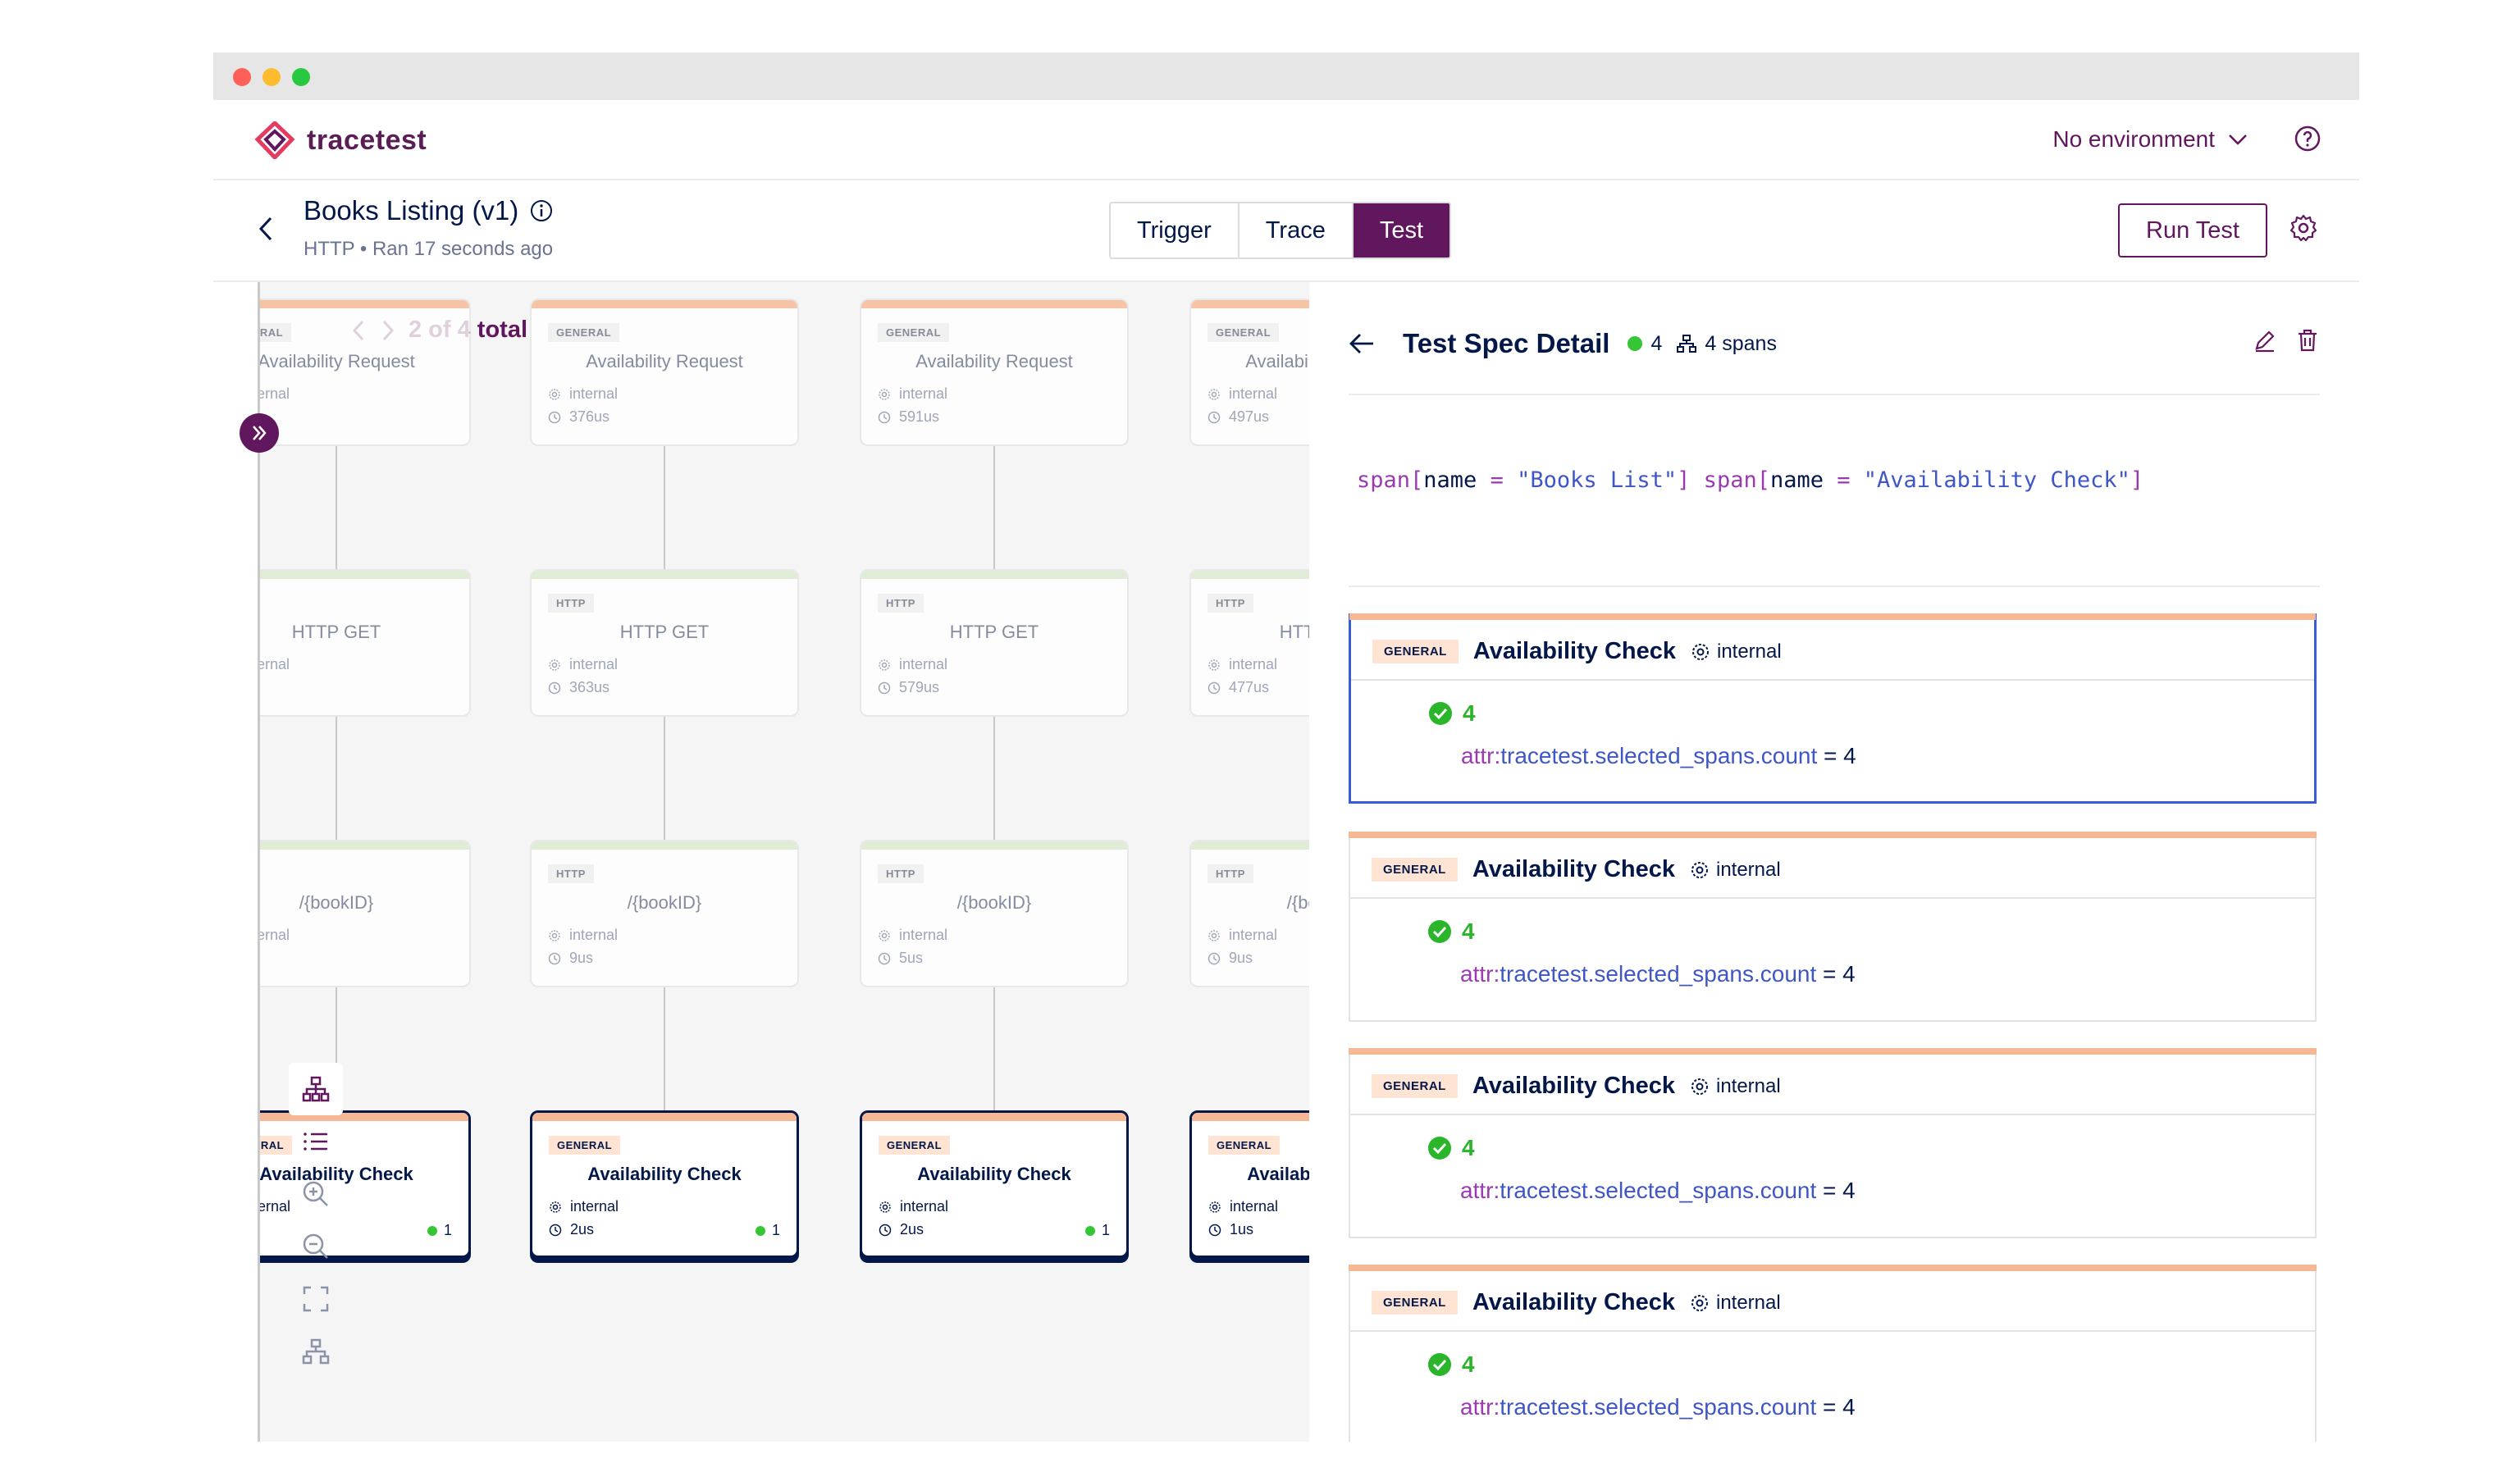 The image size is (2520, 1463). What do you see at coordinates (2265, 340) in the screenshot?
I see `edit-icon` at bounding box center [2265, 340].